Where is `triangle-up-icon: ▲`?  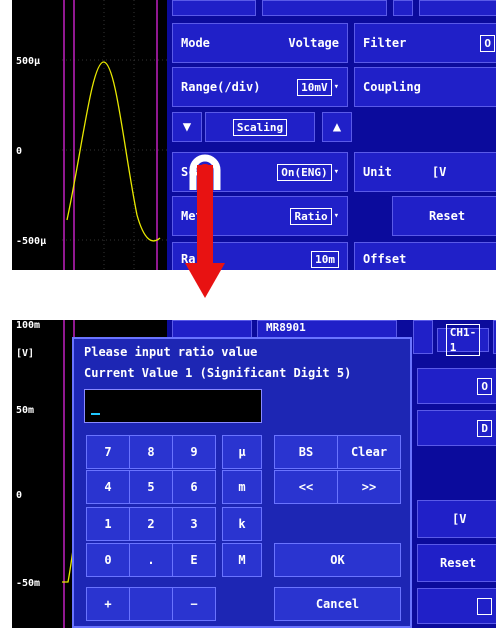 triangle-up-icon: ▲ is located at coordinates (337, 127).